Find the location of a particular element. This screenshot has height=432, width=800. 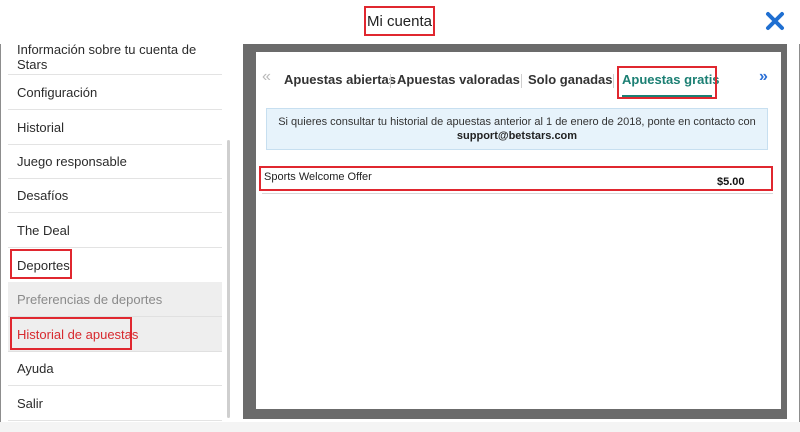

close-icon is located at coordinates (775, 21).